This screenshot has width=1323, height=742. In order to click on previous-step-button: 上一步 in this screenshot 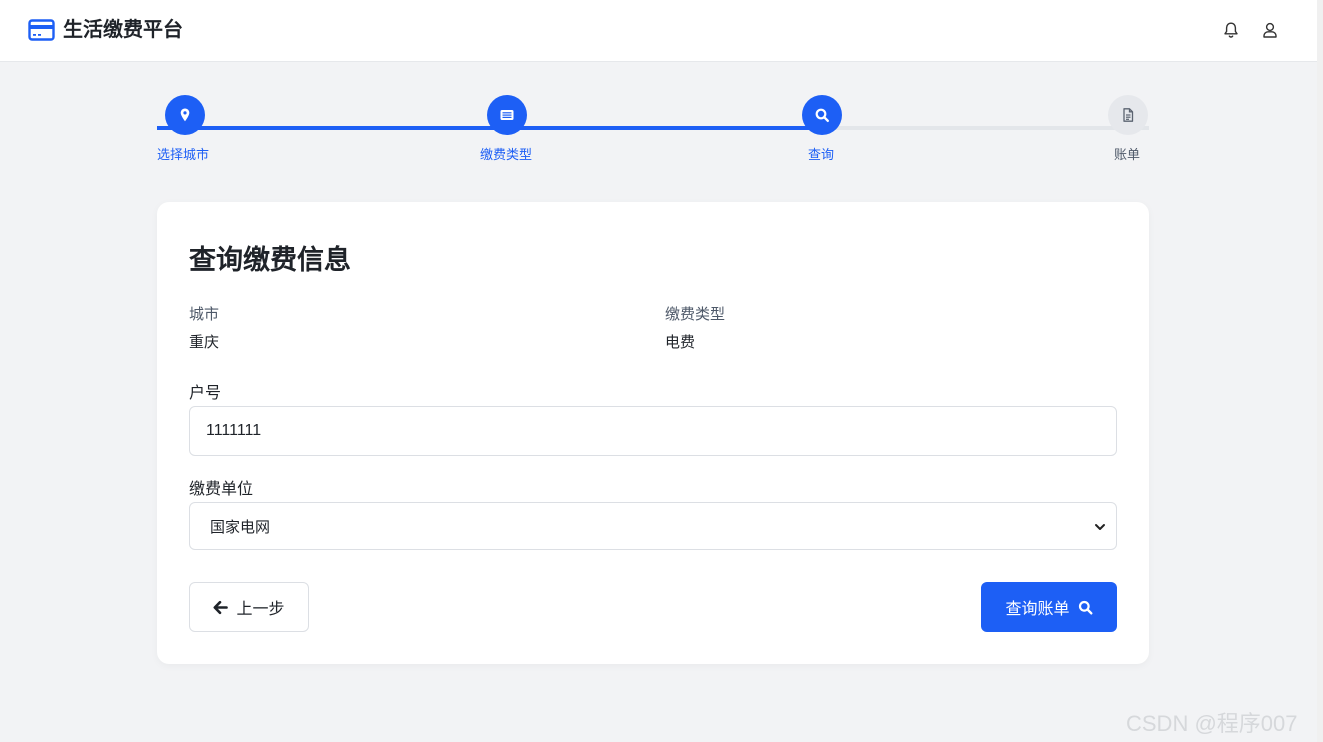, I will do `click(249, 607)`.